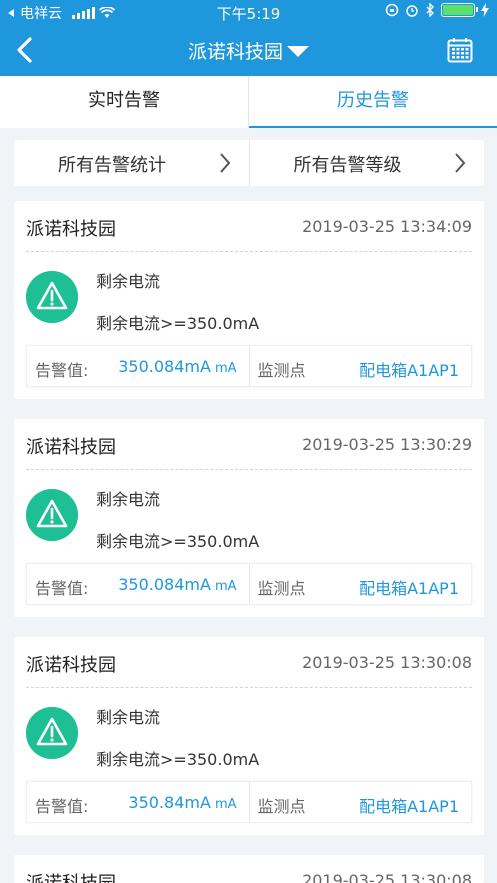  I want to click on status-bar: 电祥云 下午5:19, so click(248, 12).